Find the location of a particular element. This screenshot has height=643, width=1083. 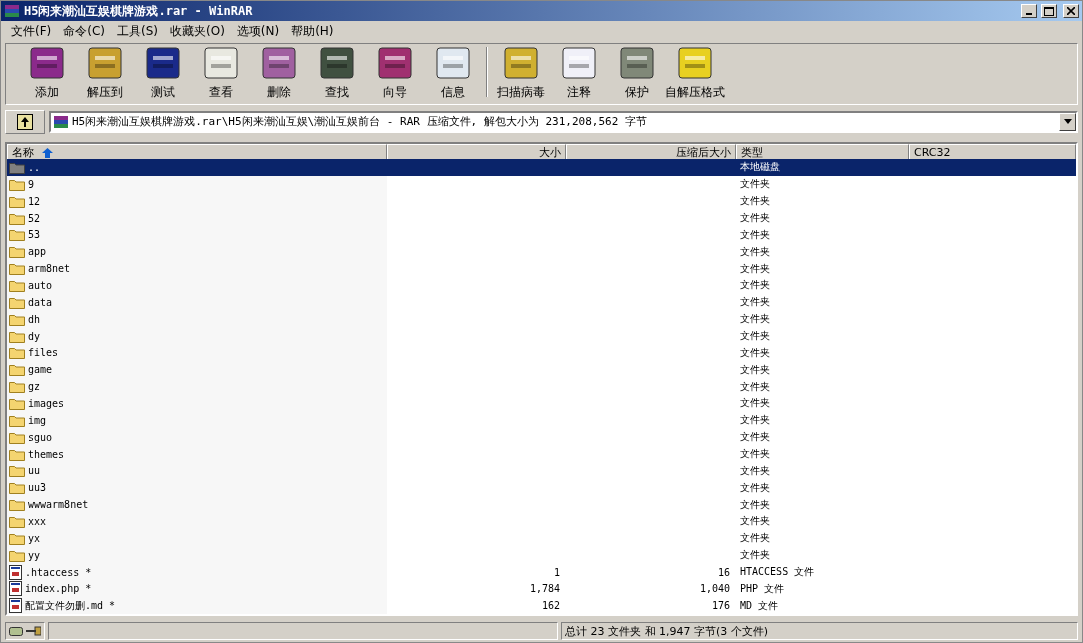

menu-item: 文件(F) is located at coordinates (31, 31).